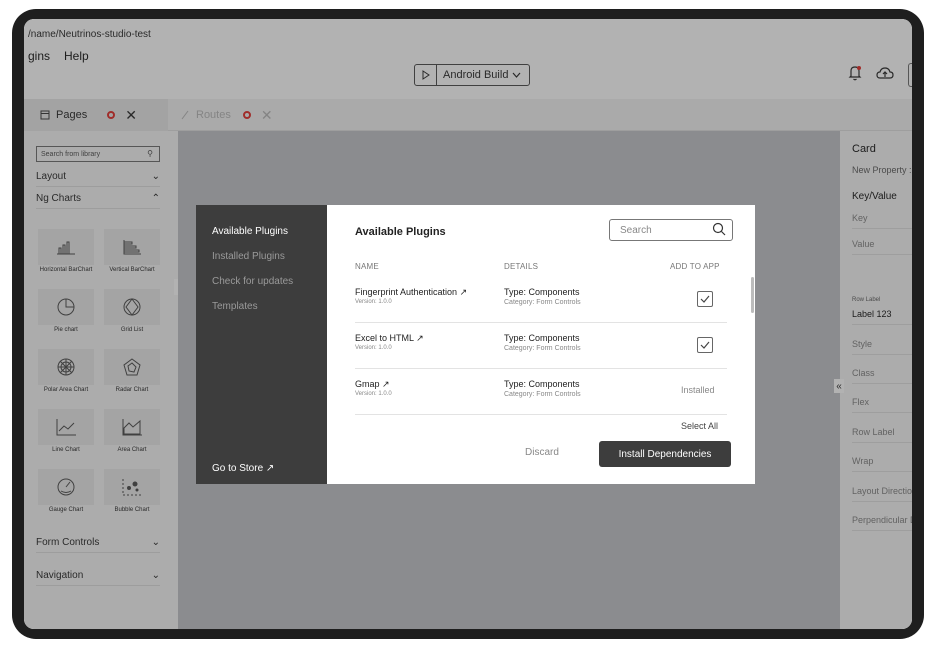  Describe the element at coordinates (752, 295) in the screenshot. I see `plugin-list-scrollbar` at that location.